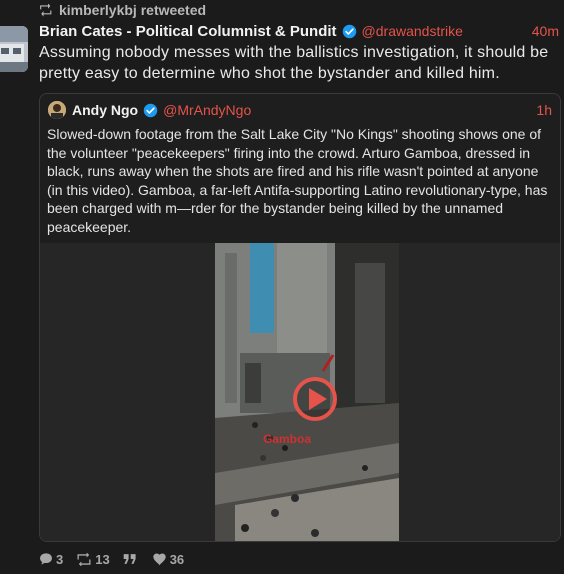  What do you see at coordinates (287, 439) in the screenshot?
I see `video-annotation: Gamboa` at bounding box center [287, 439].